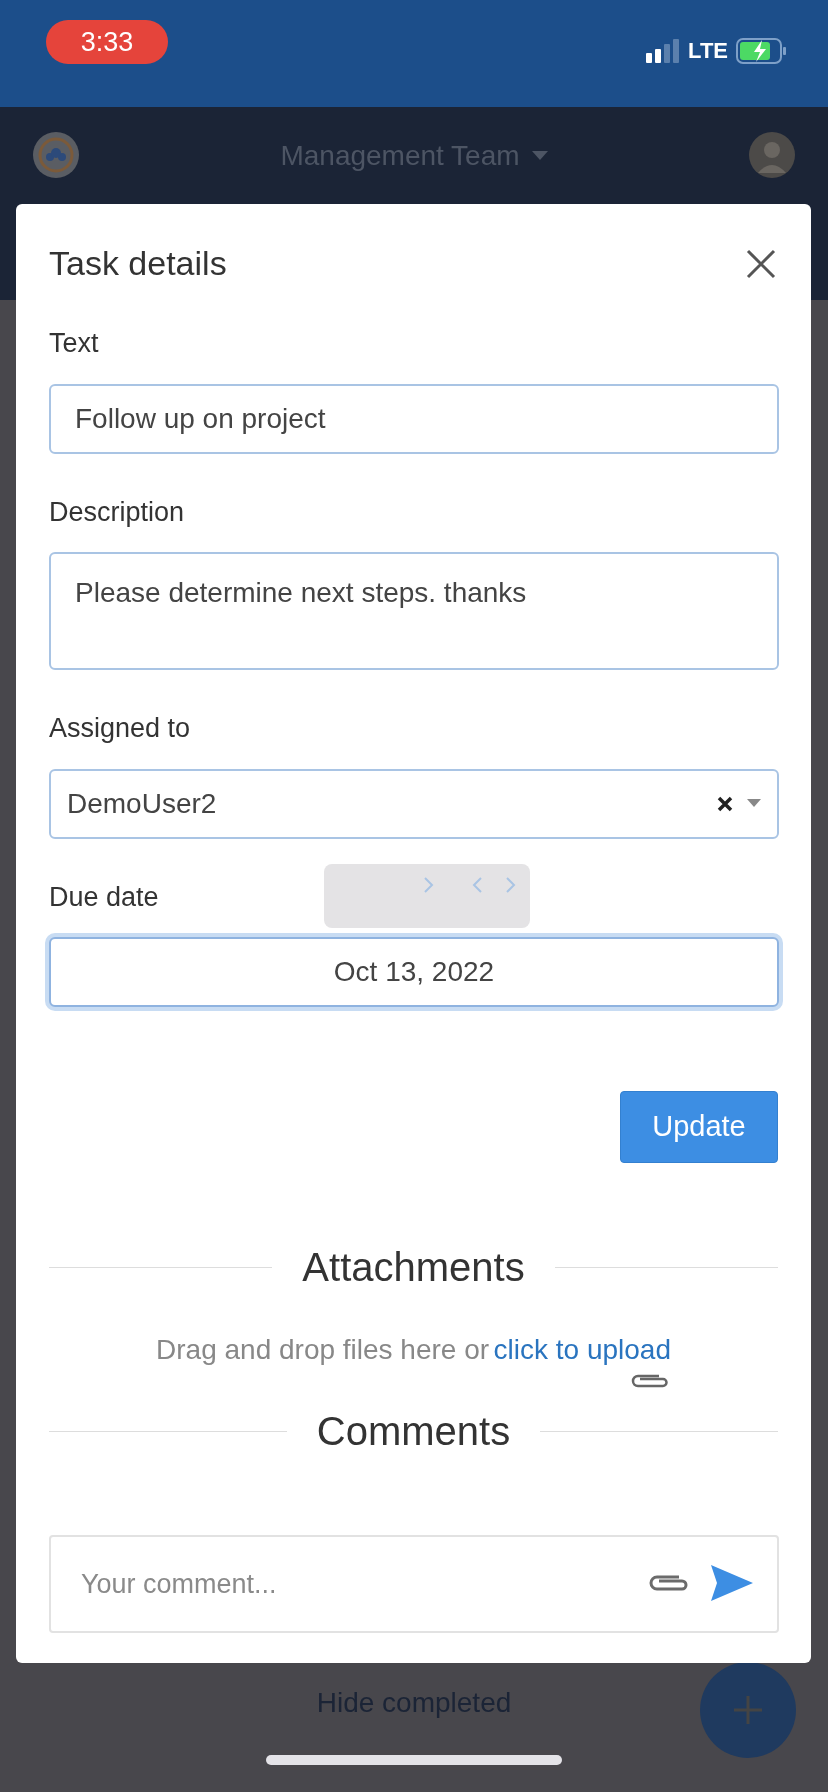 This screenshot has width=828, height=1792. Describe the element at coordinates (104, 897) in the screenshot. I see `field-label: Due date` at that location.